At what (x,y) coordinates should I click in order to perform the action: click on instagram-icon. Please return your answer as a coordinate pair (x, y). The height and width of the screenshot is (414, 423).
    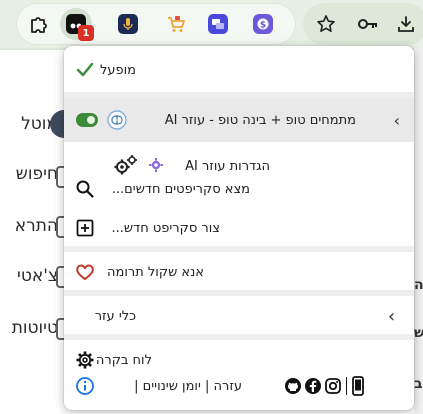
    Looking at the image, I should click on (333, 386).